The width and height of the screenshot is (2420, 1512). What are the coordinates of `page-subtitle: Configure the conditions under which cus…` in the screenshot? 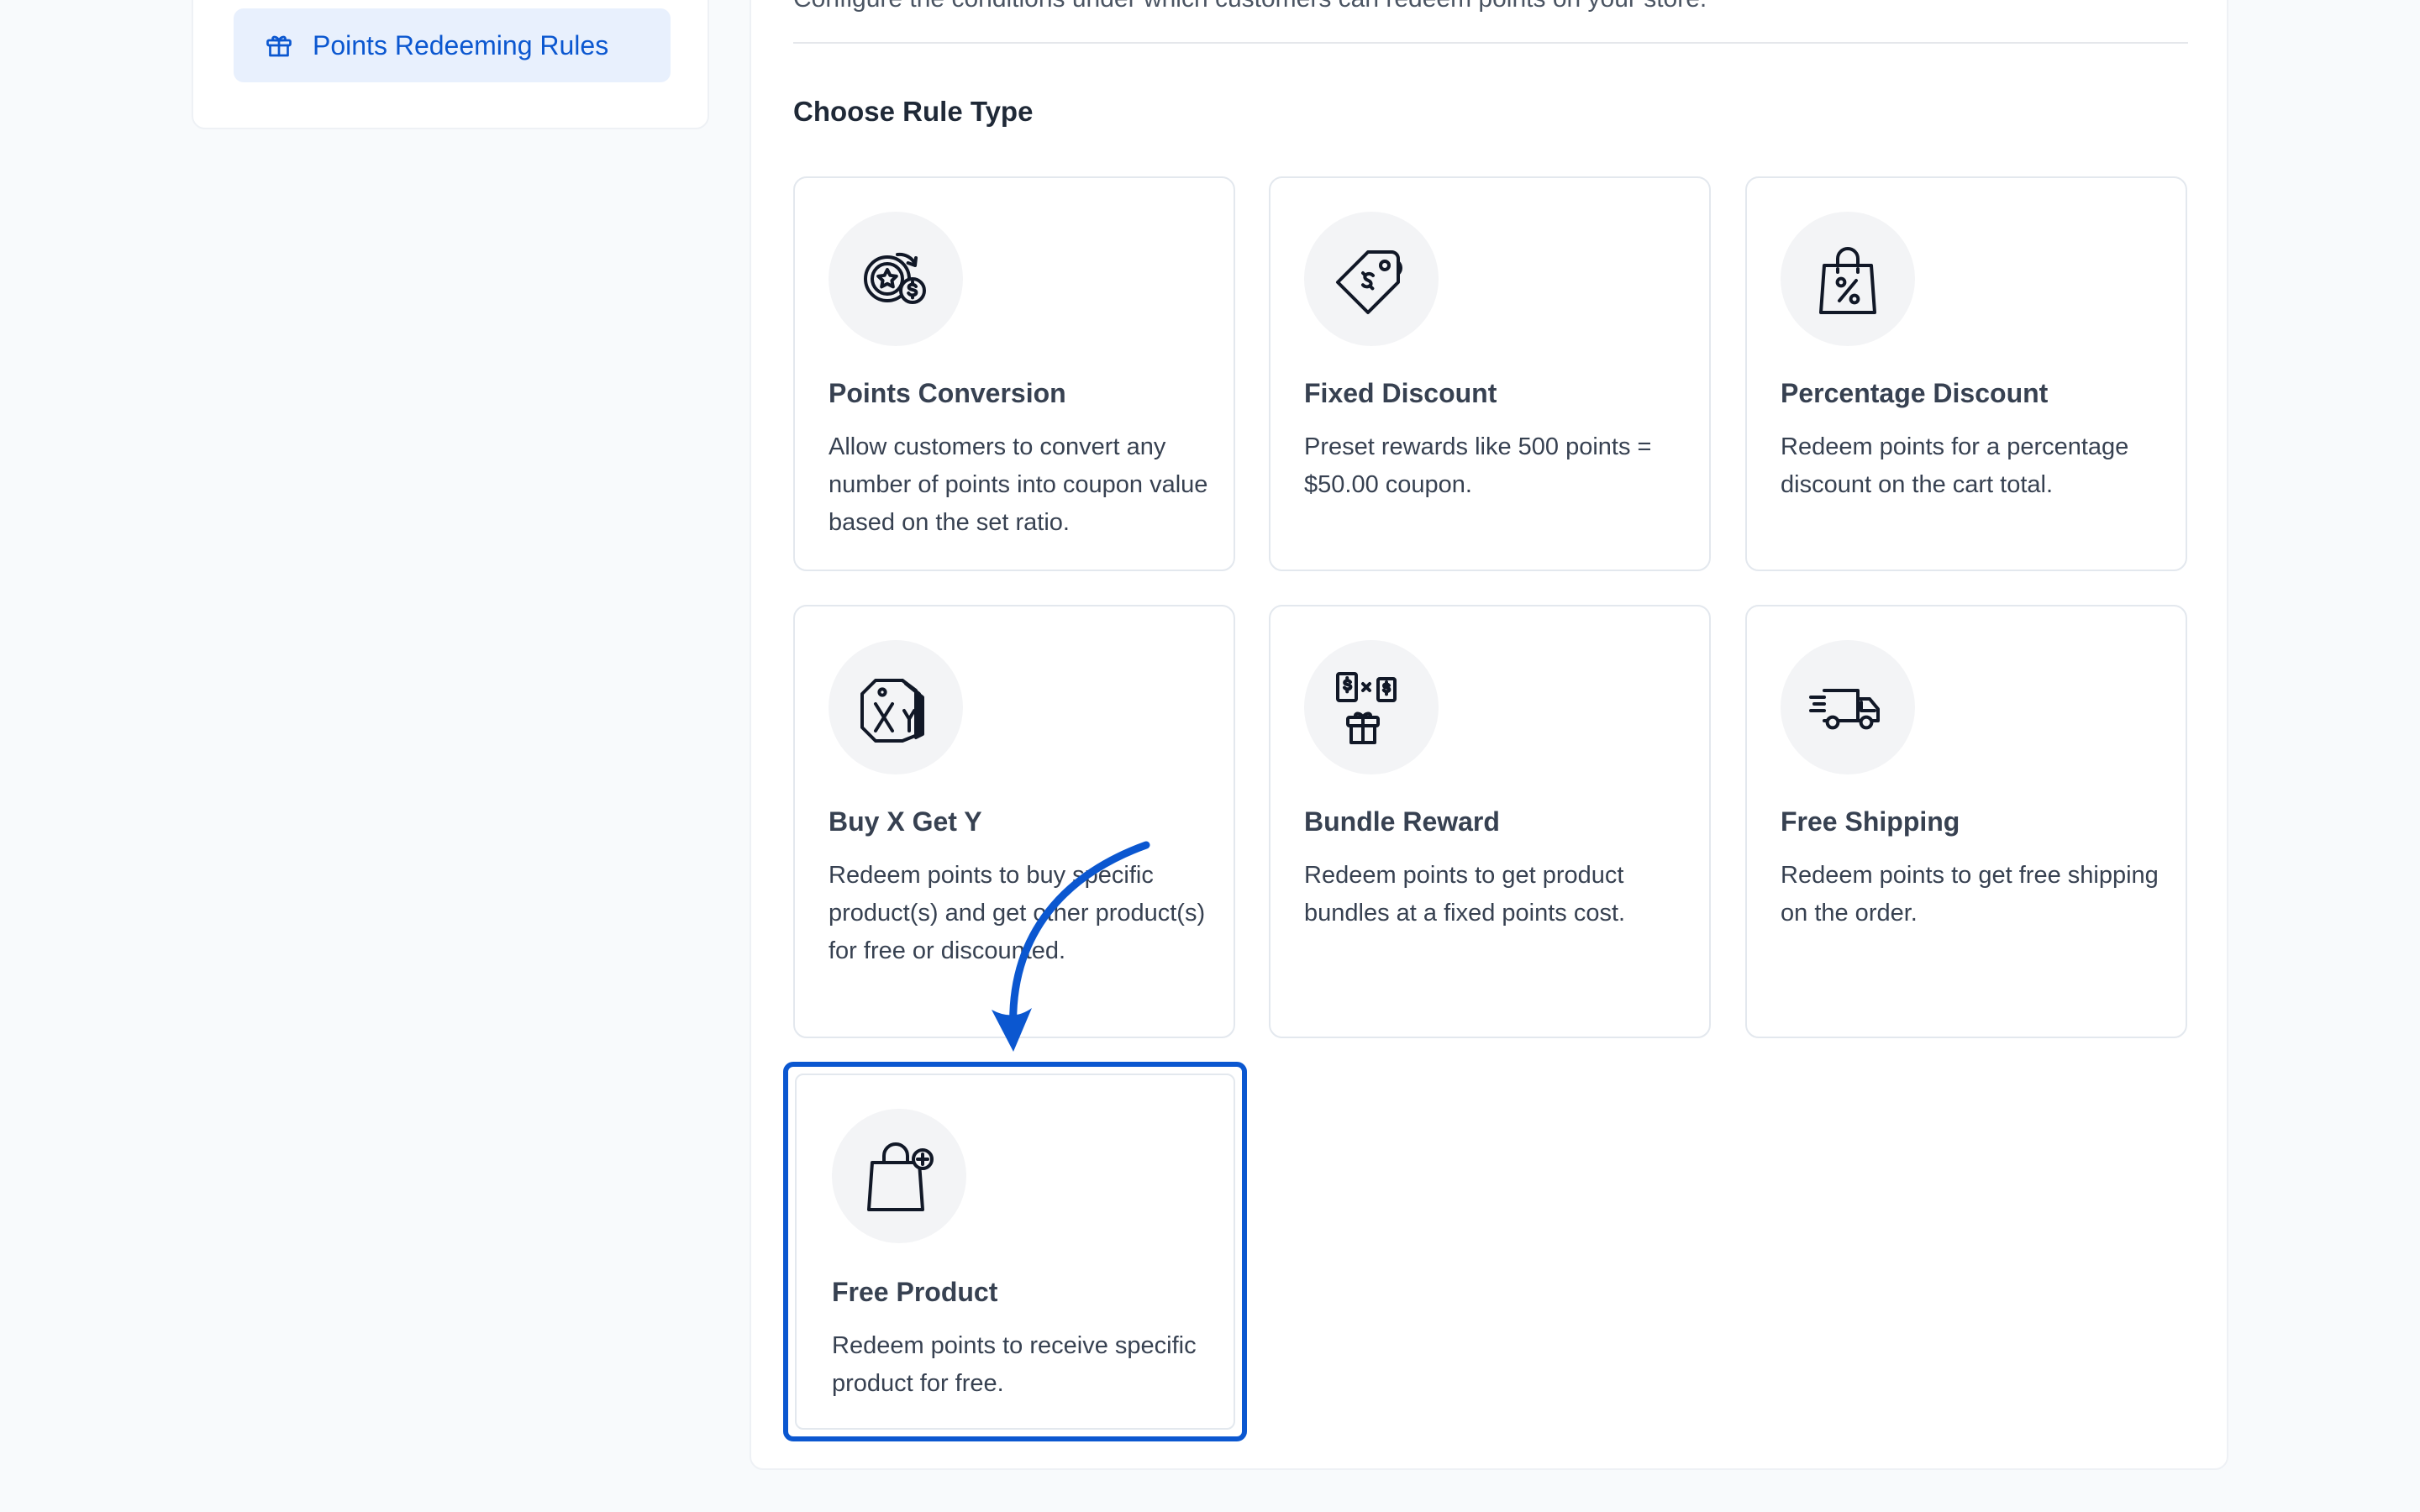 It's located at (1250, 6).